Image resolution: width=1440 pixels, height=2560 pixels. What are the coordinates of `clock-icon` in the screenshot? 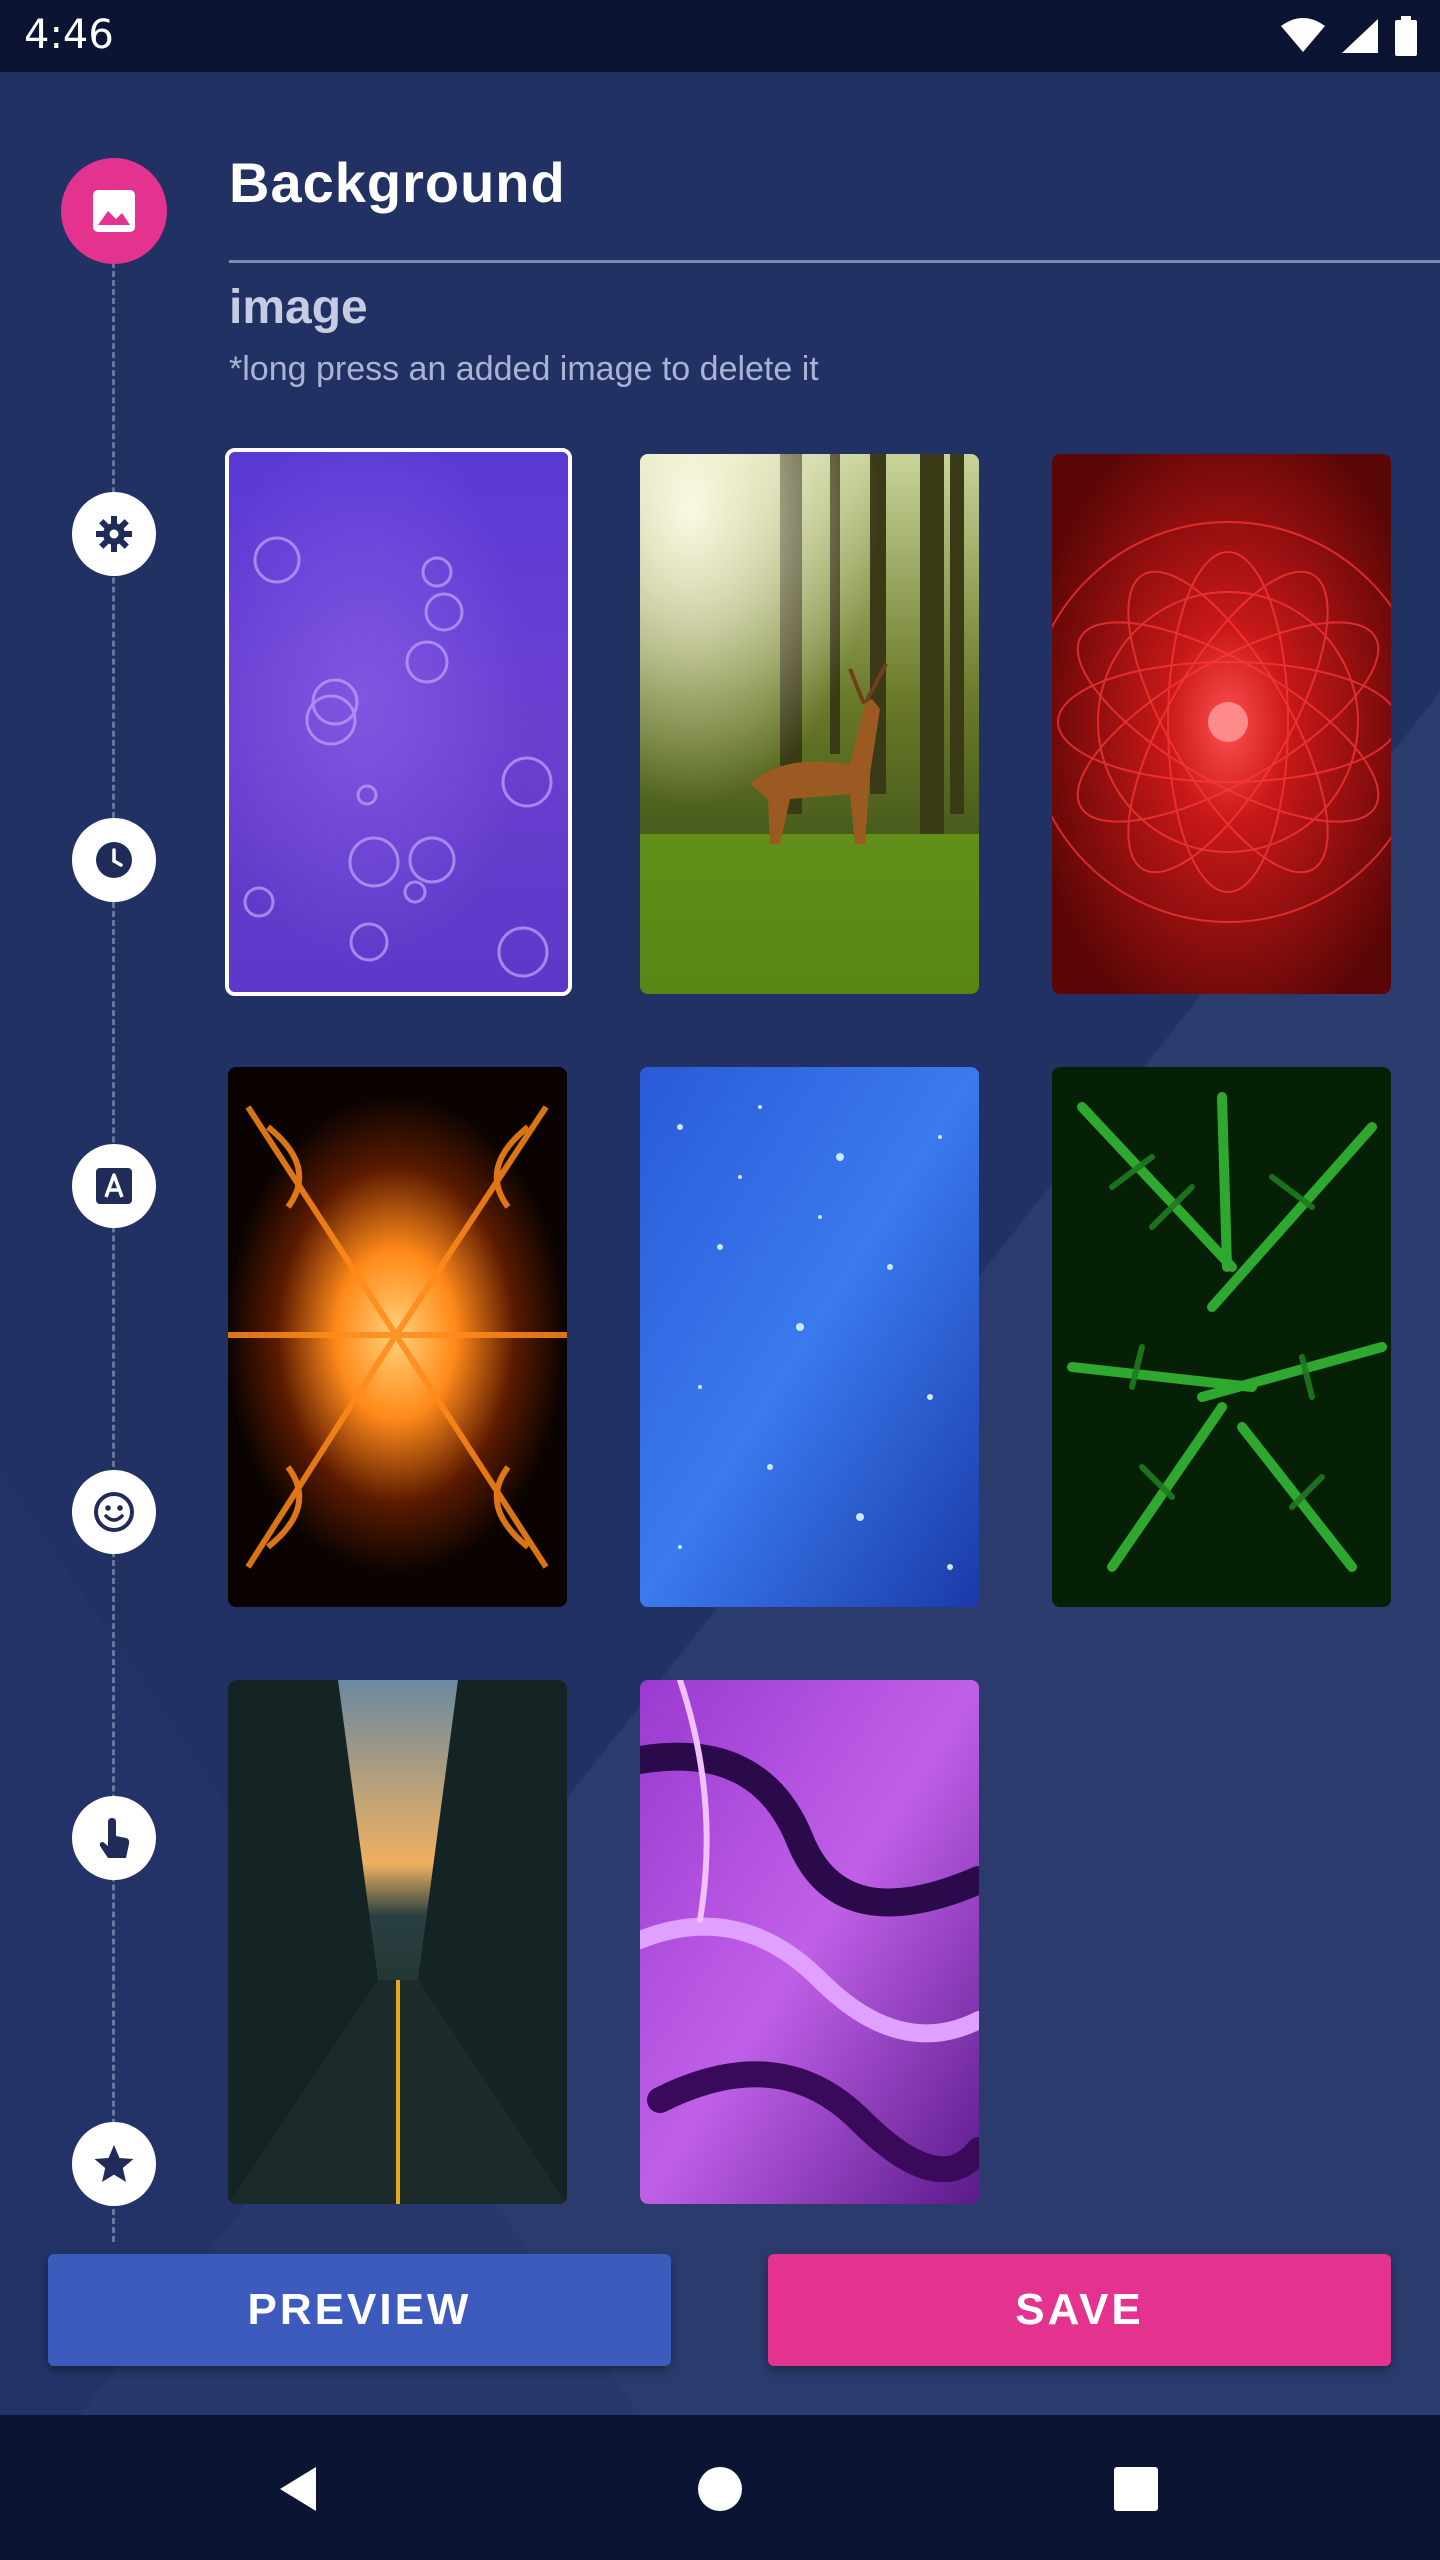 It's located at (114, 860).